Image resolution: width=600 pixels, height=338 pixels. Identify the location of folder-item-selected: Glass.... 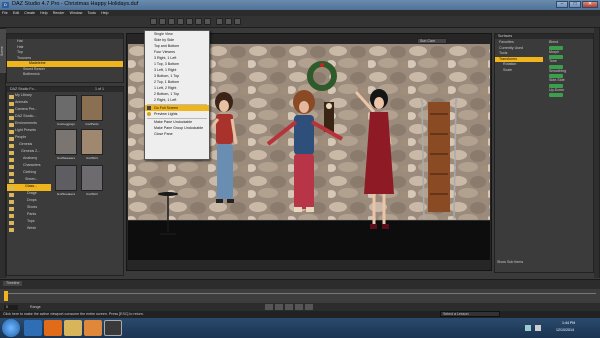
(29, 187).